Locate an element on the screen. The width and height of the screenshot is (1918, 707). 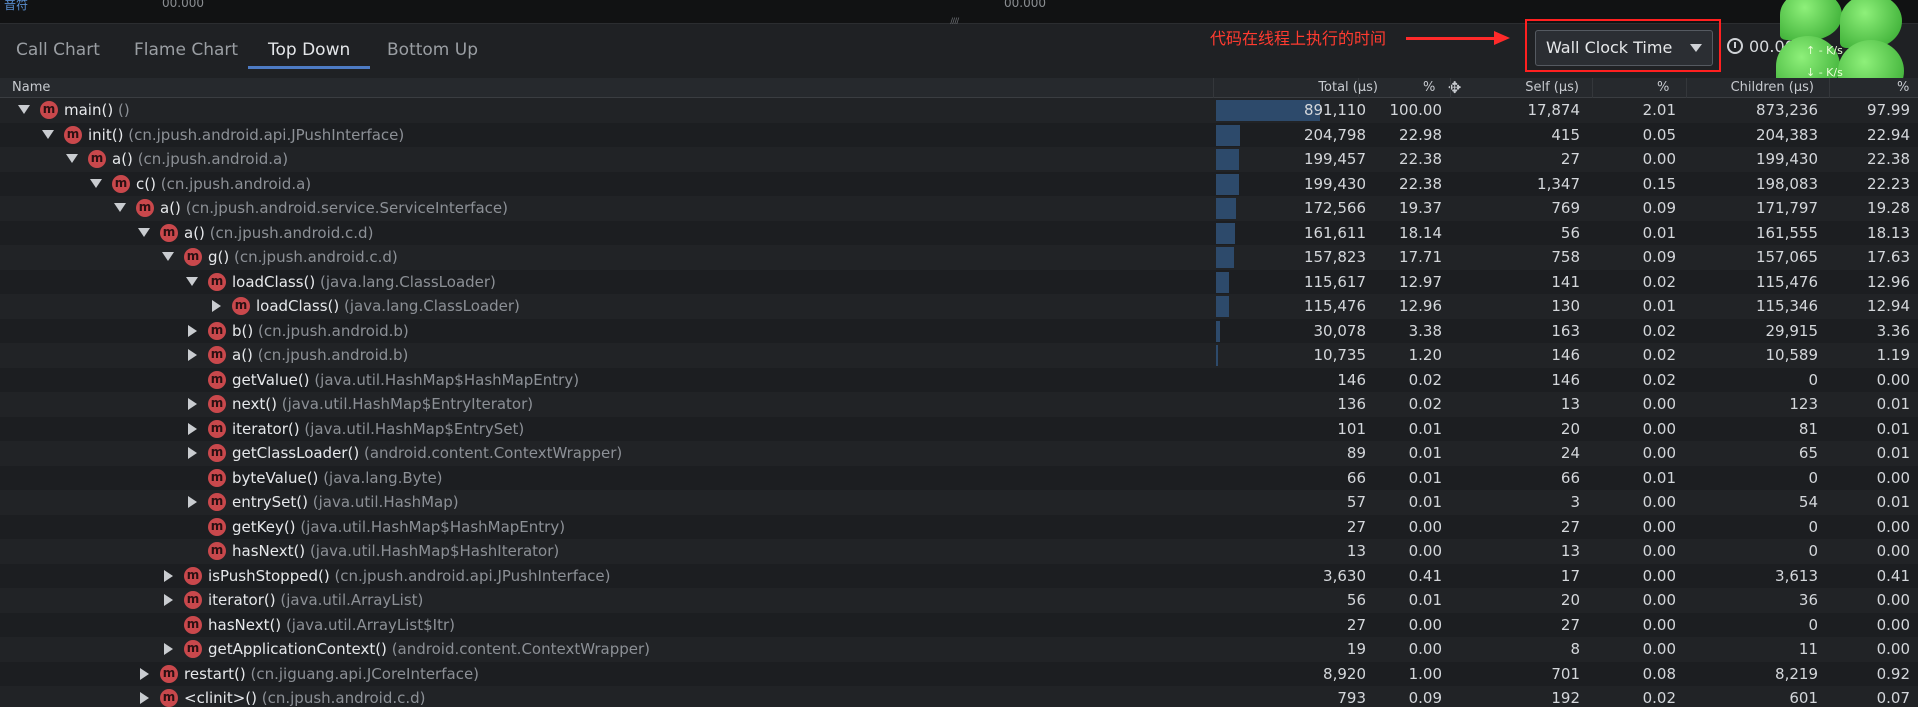
total-pct-value: 18.14 is located at coordinates (1420, 232).